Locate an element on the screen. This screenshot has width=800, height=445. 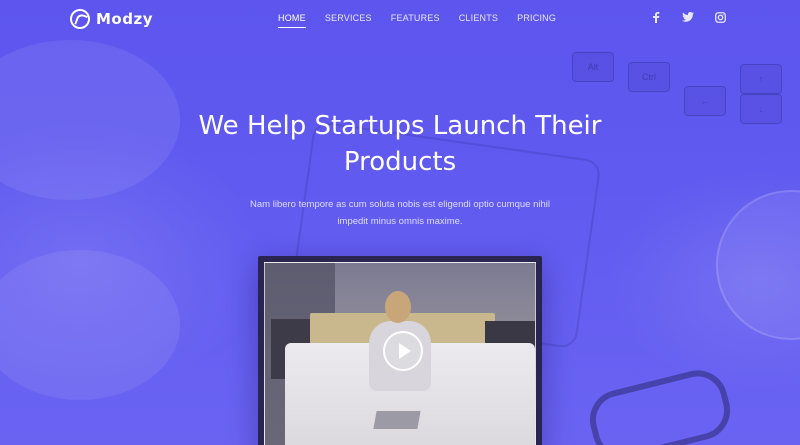
keyboard-key: Alt is located at coordinates (593, 67).